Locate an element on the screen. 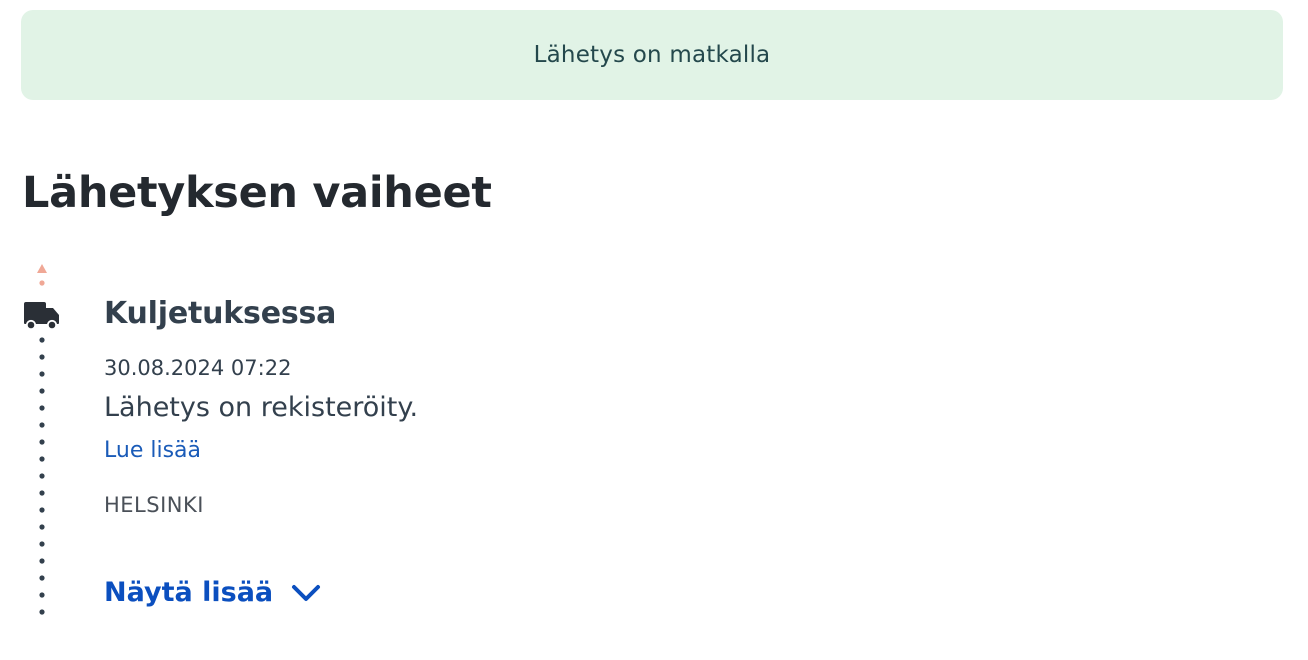 This screenshot has height=660, width=1308. show-more-label: Näytä lisää is located at coordinates (189, 592).